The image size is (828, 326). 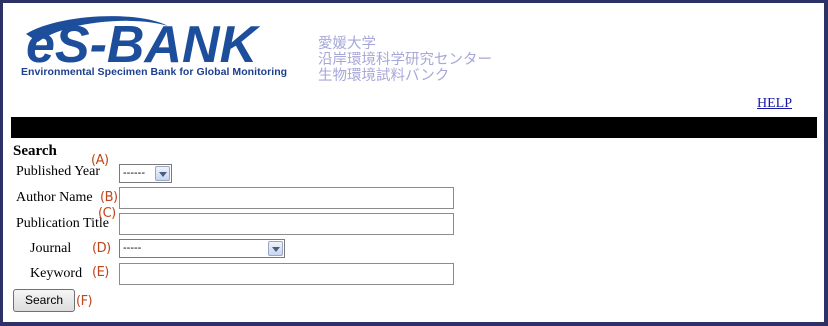 What do you see at coordinates (286, 198) in the screenshot?
I see `author-name-input` at bounding box center [286, 198].